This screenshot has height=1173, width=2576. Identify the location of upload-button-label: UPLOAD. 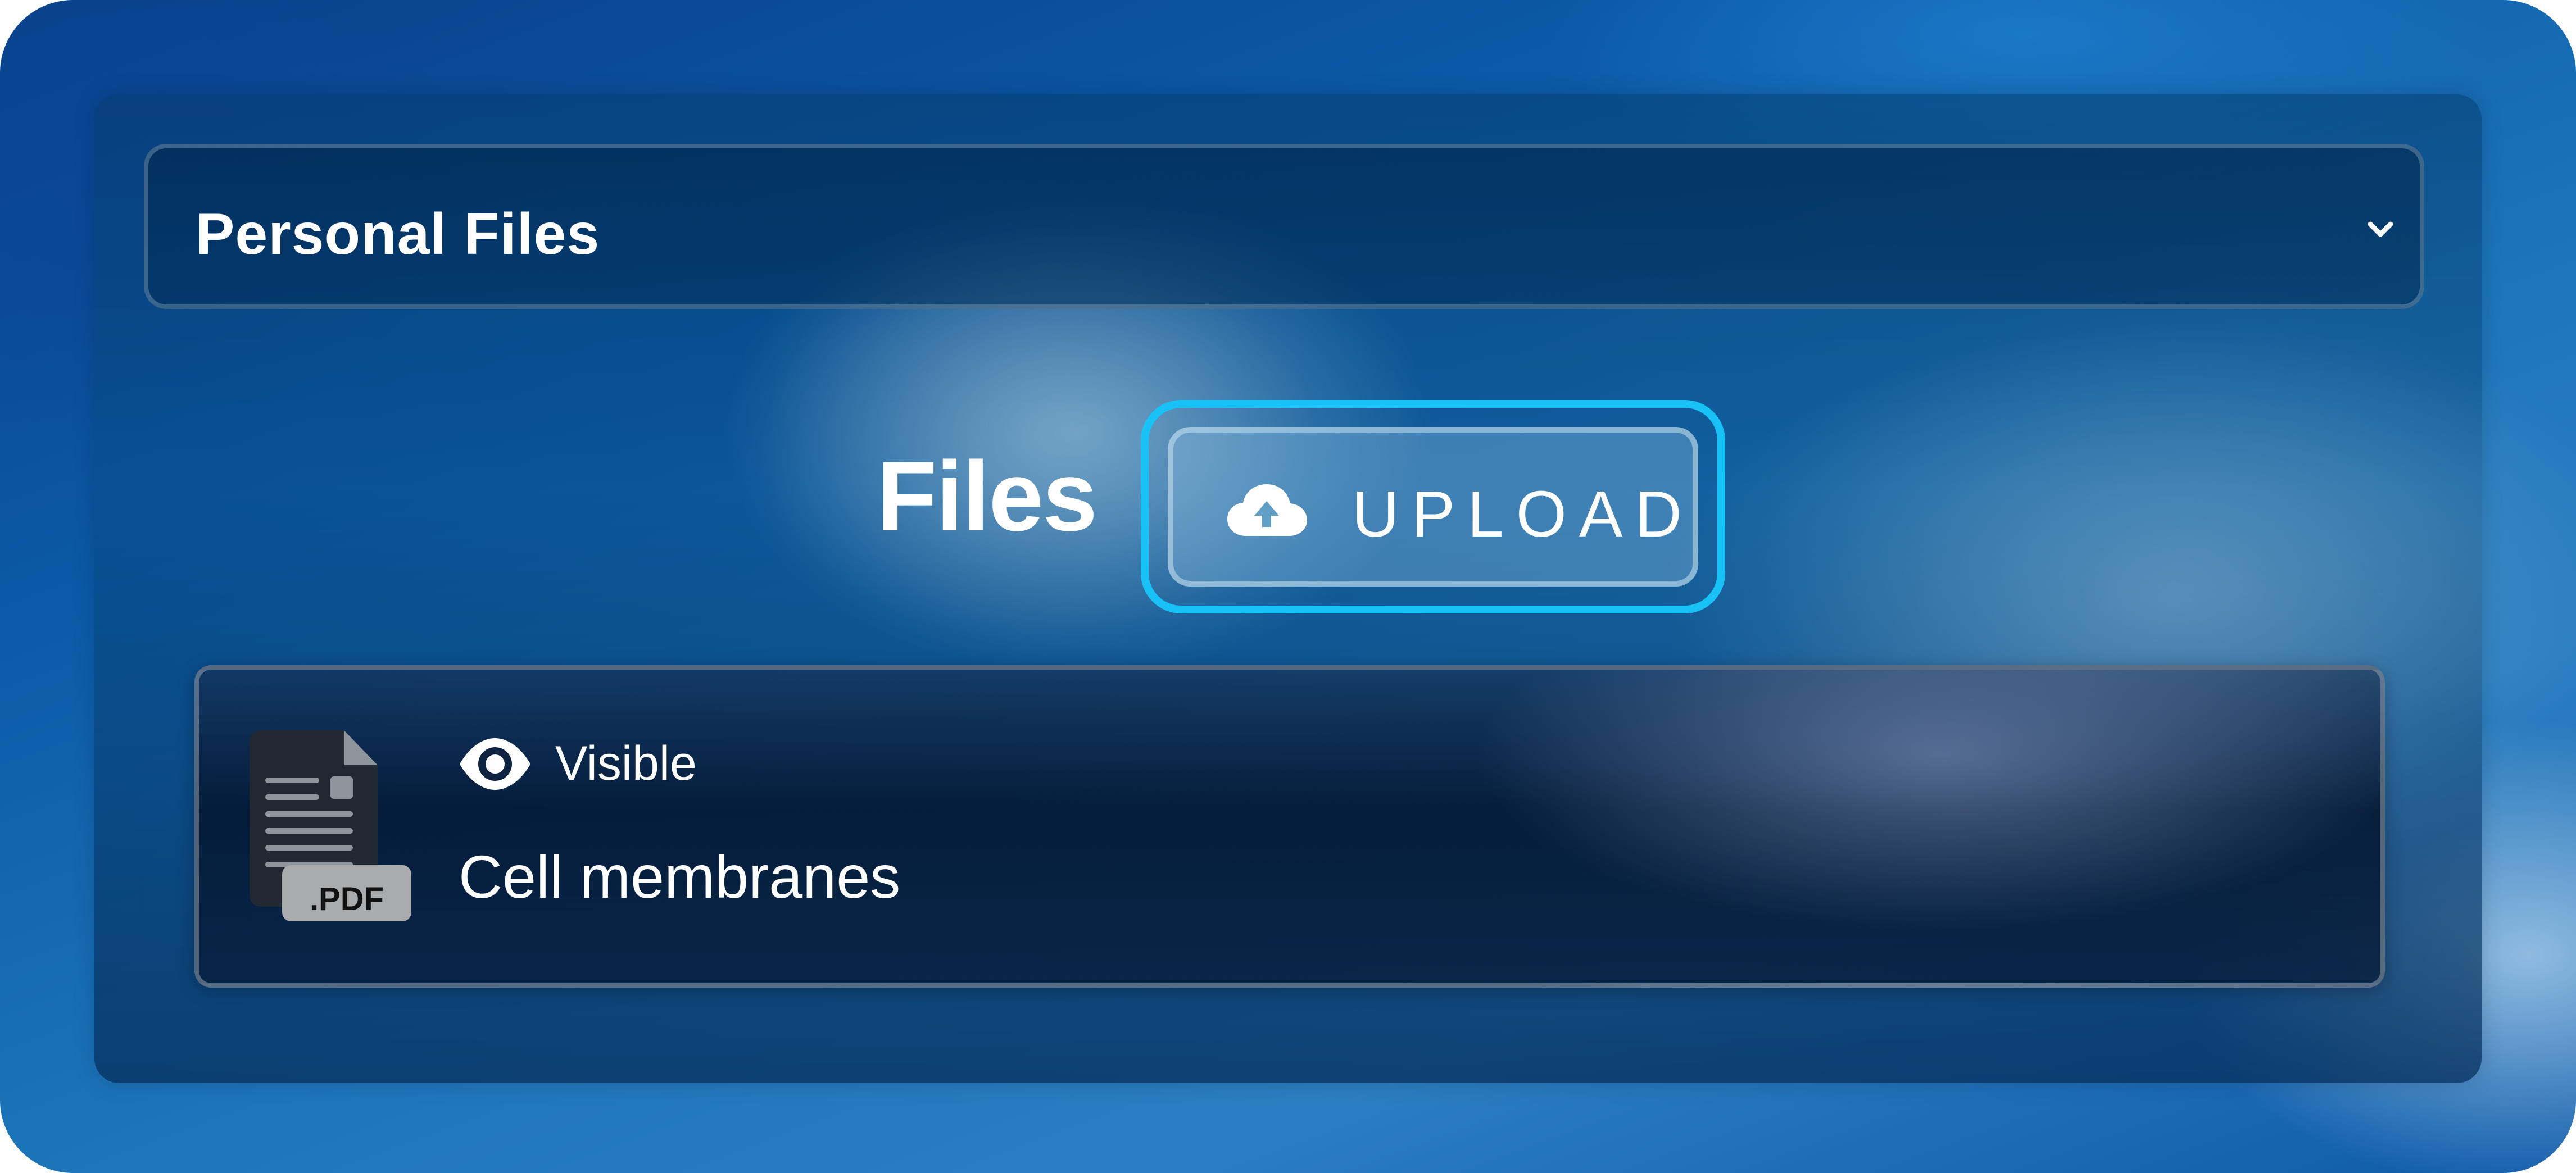
(1523, 514).